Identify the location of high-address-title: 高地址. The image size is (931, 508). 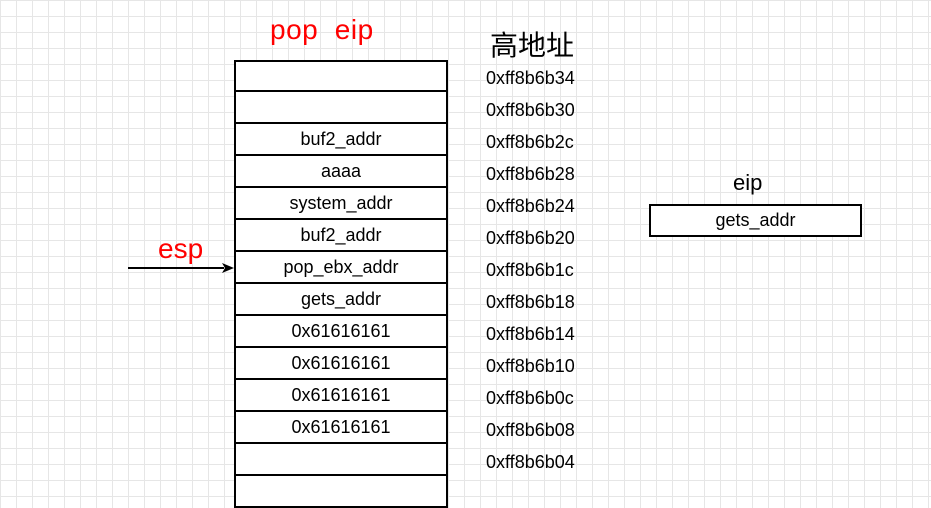
(532, 45).